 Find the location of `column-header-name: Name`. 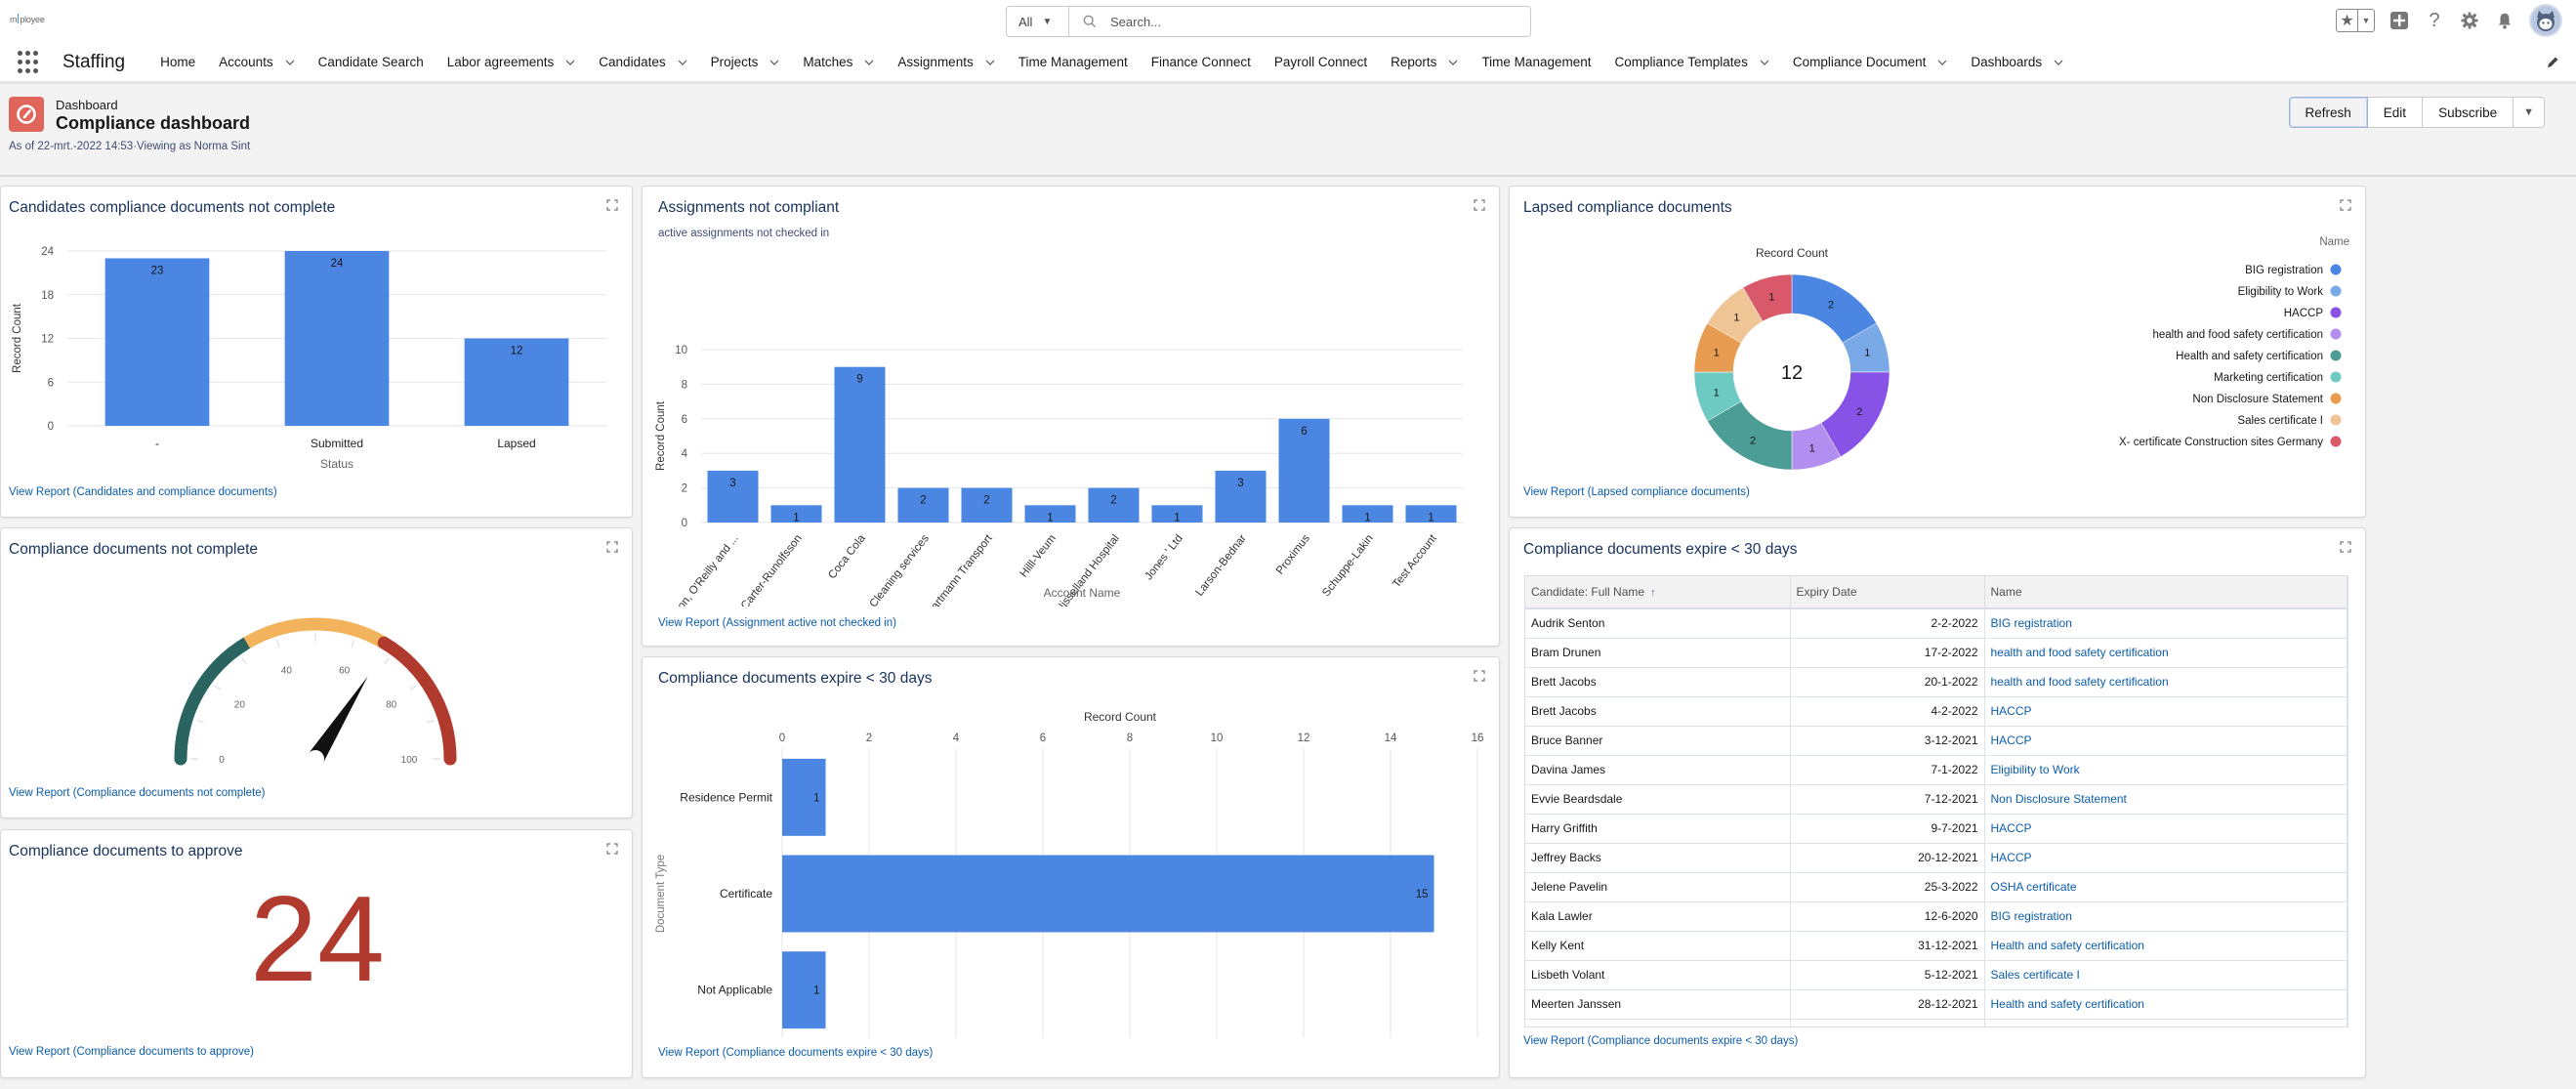

column-header-name: Name is located at coordinates (2165, 592).